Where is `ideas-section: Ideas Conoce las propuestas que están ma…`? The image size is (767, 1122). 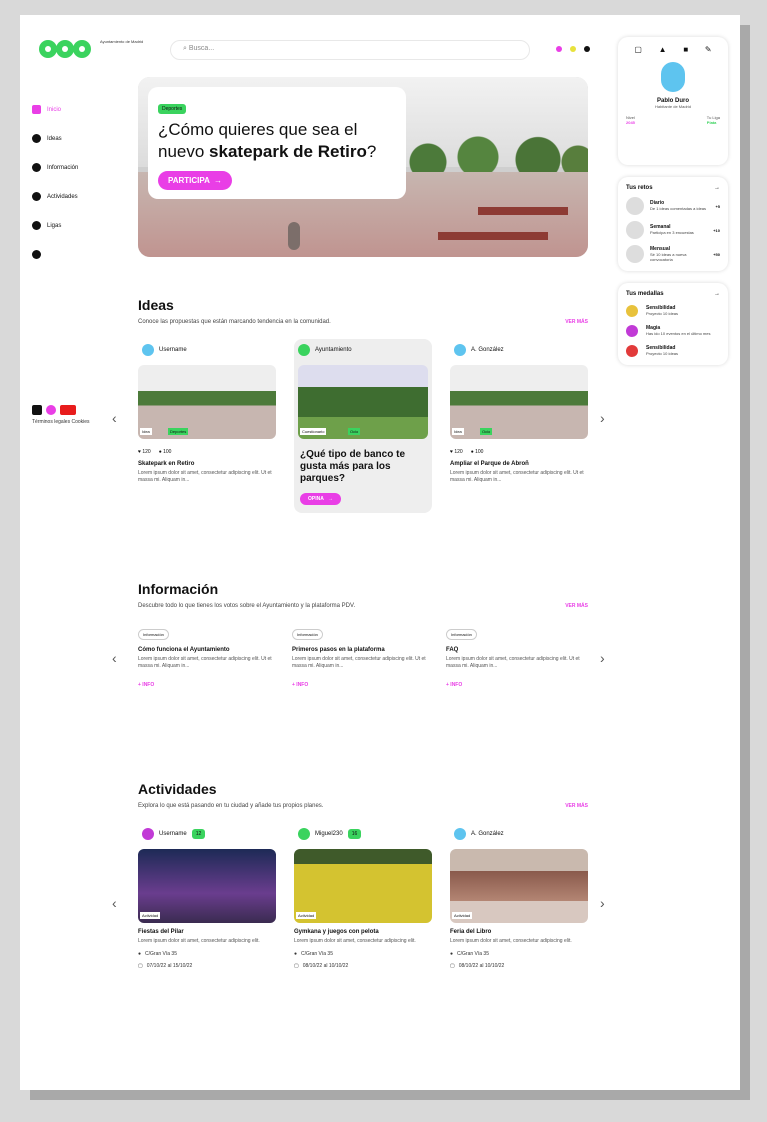 ideas-section: Ideas Conoce las propuestas que están ma… is located at coordinates (363, 405).